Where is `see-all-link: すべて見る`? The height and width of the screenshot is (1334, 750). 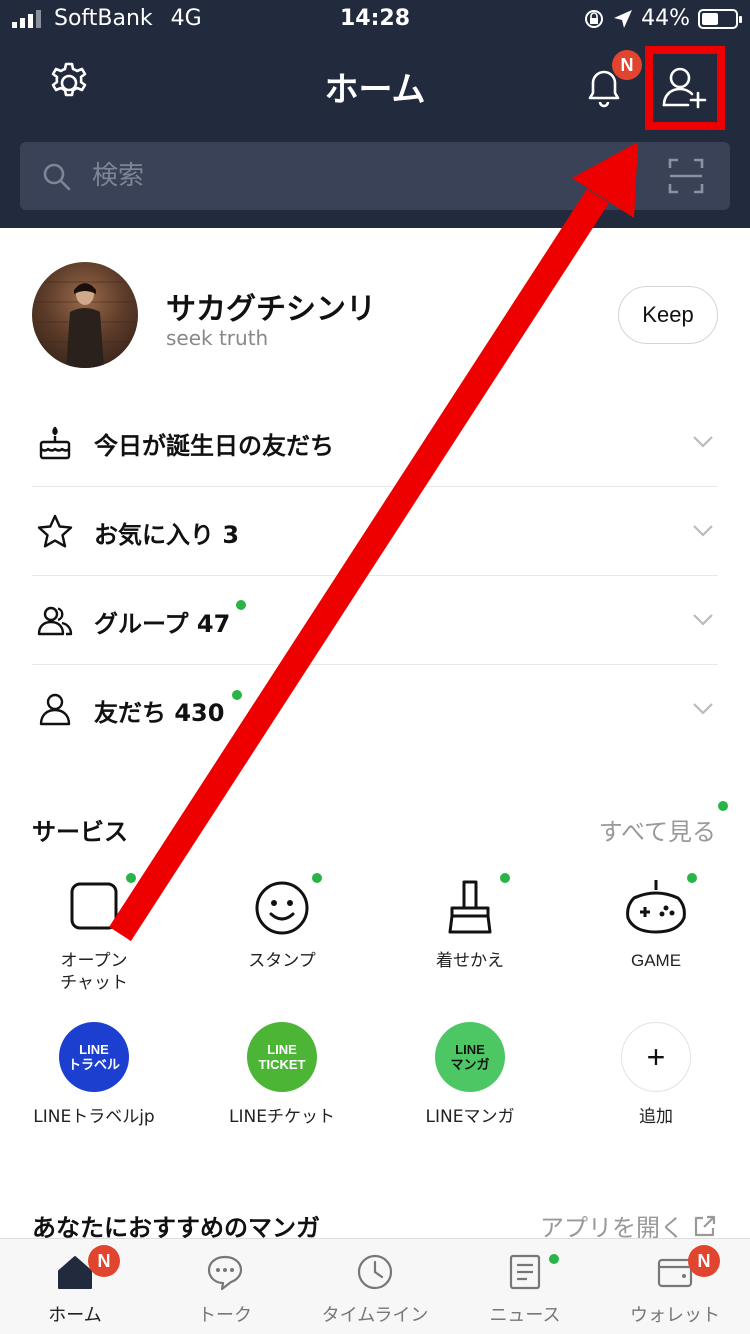
see-all-link: すべて見る is located at coordinates (657, 829).